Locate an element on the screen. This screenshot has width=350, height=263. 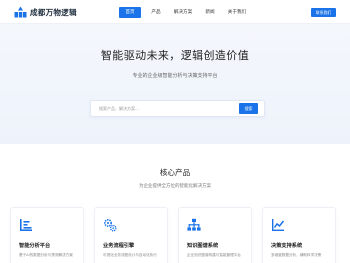
products-section-subtitle: 为企业提供全方位的智能化解决方案 is located at coordinates (175, 186).